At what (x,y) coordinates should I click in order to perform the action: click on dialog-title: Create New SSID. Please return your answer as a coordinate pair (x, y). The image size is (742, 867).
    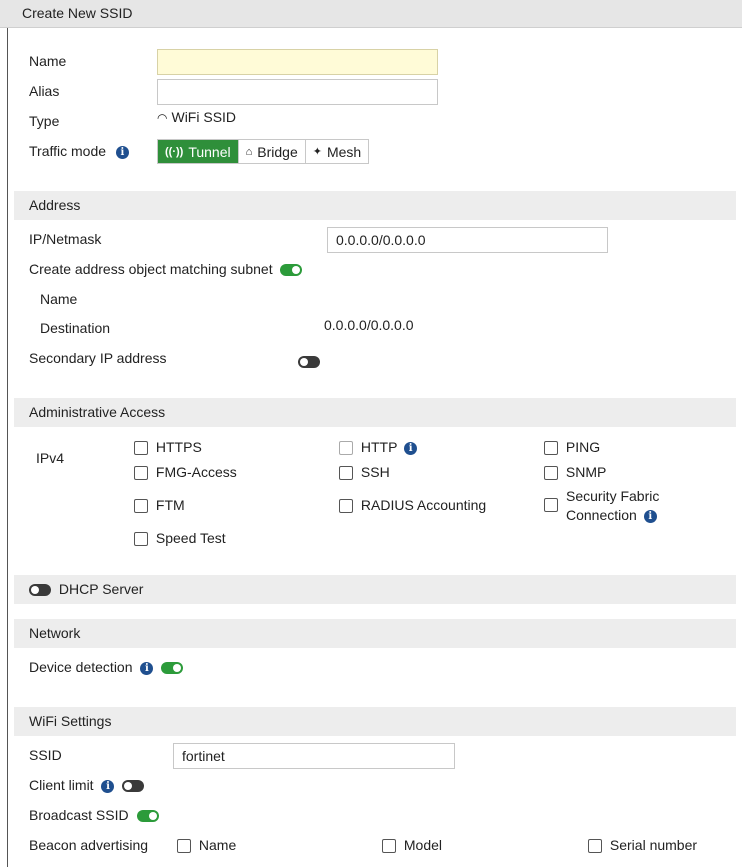
    Looking at the image, I should click on (77, 13).